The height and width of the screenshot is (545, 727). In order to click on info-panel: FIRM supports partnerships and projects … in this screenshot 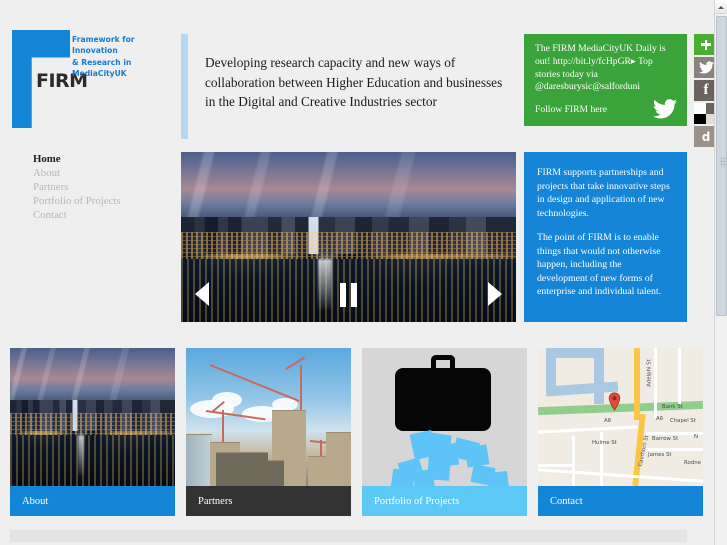, I will do `click(605, 237)`.